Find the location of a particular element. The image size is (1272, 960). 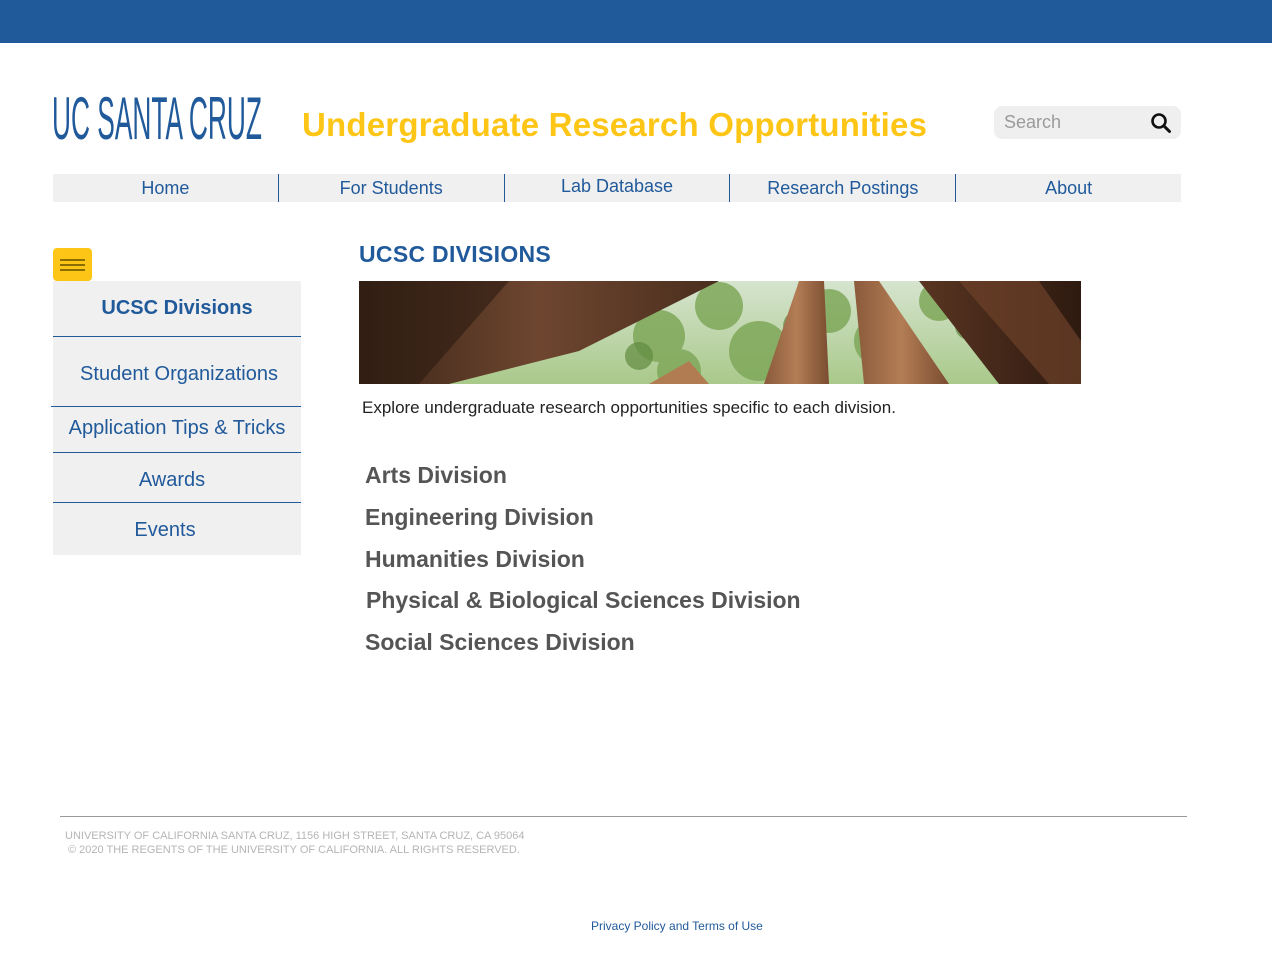

site-title: Undergraduate Research Opportunities is located at coordinates (614, 125).